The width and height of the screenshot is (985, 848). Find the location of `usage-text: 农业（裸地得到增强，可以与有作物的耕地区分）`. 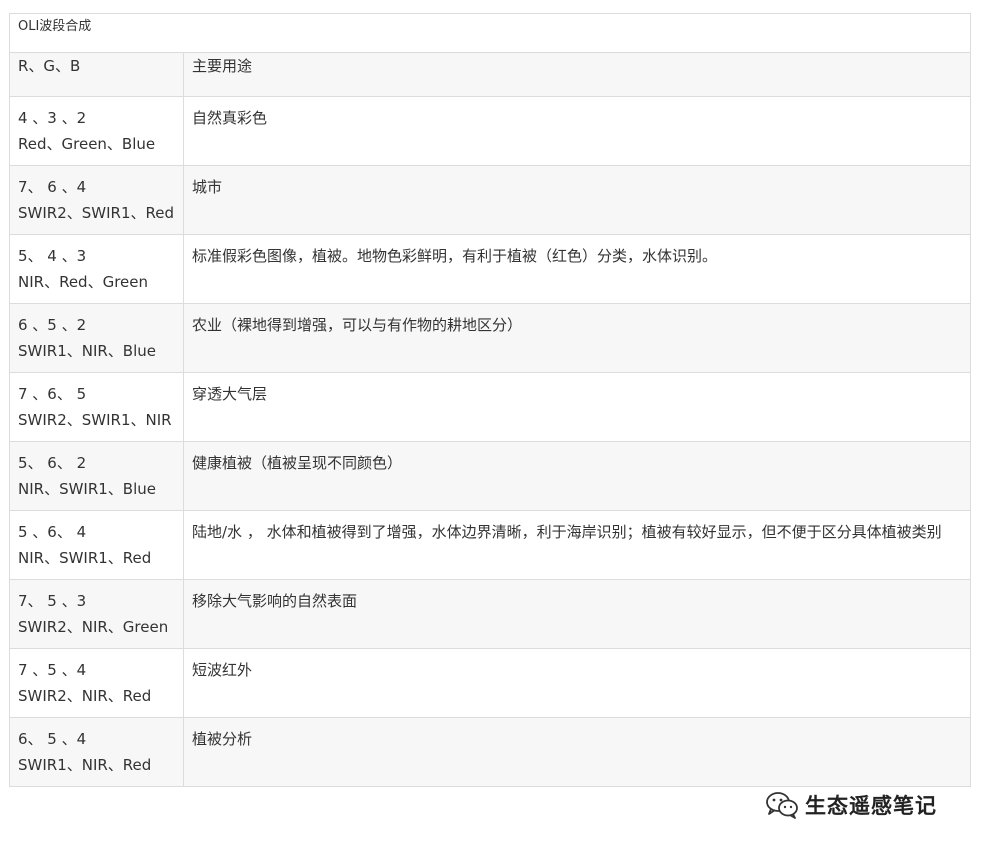

usage-text: 农业（裸地得到增强，可以与有作物的耕地区分） is located at coordinates (357, 325).